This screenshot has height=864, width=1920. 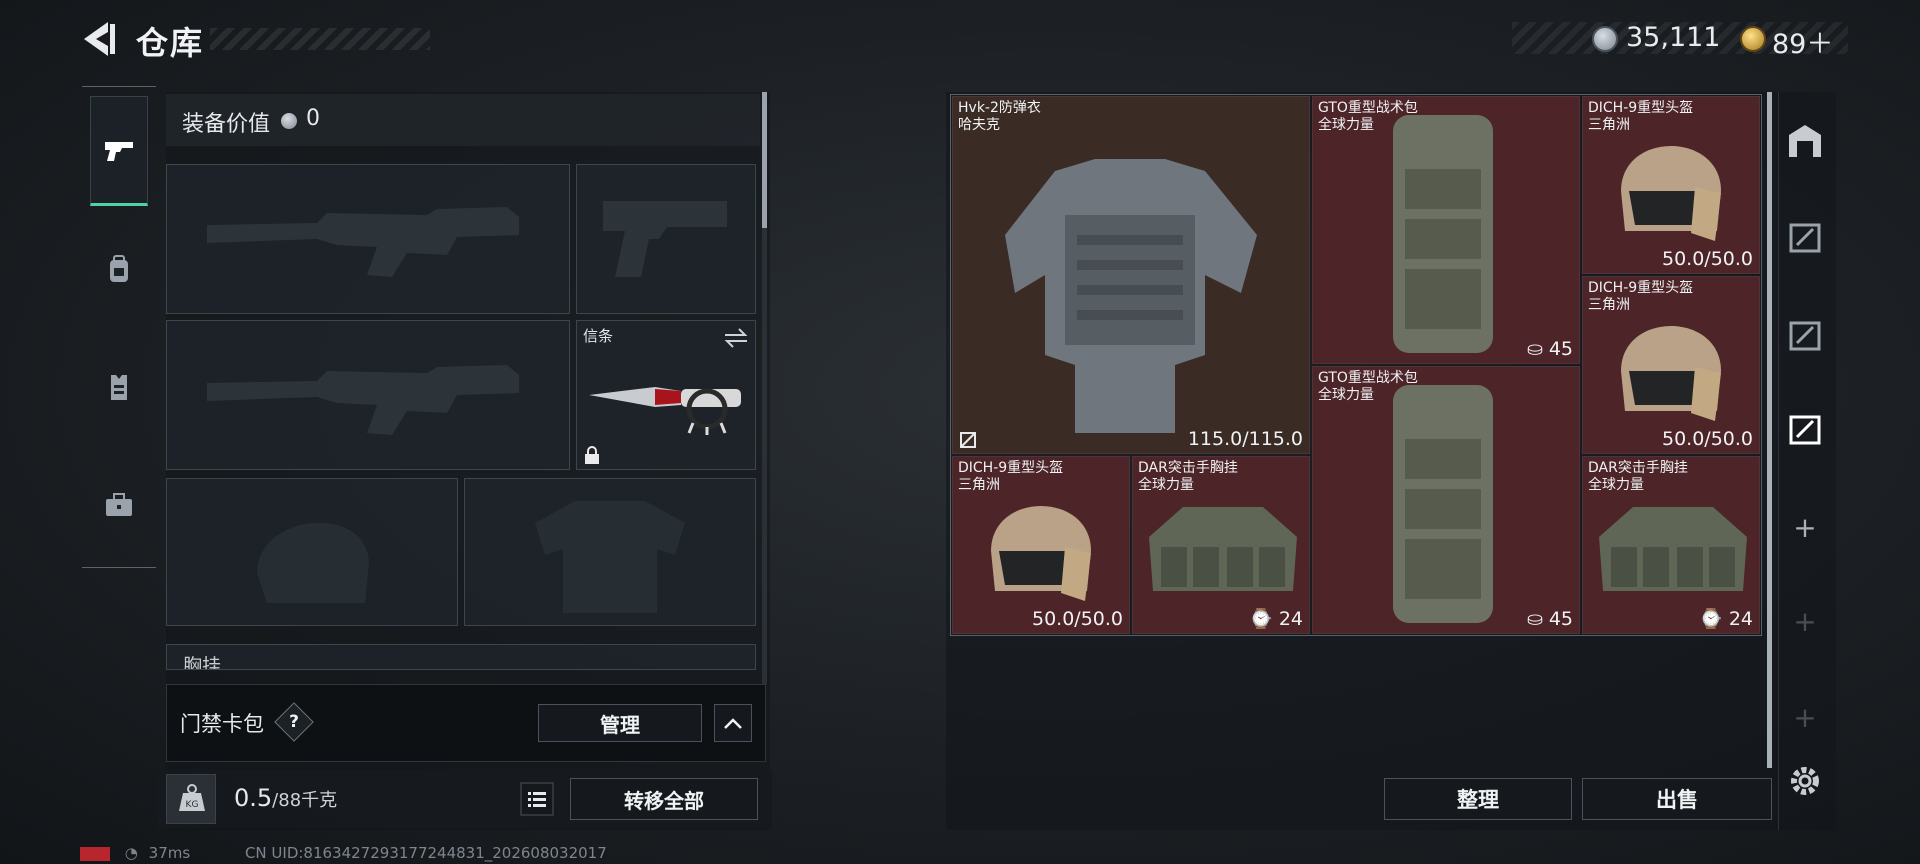 I want to click on title-decoration, so click(x=320, y=39).